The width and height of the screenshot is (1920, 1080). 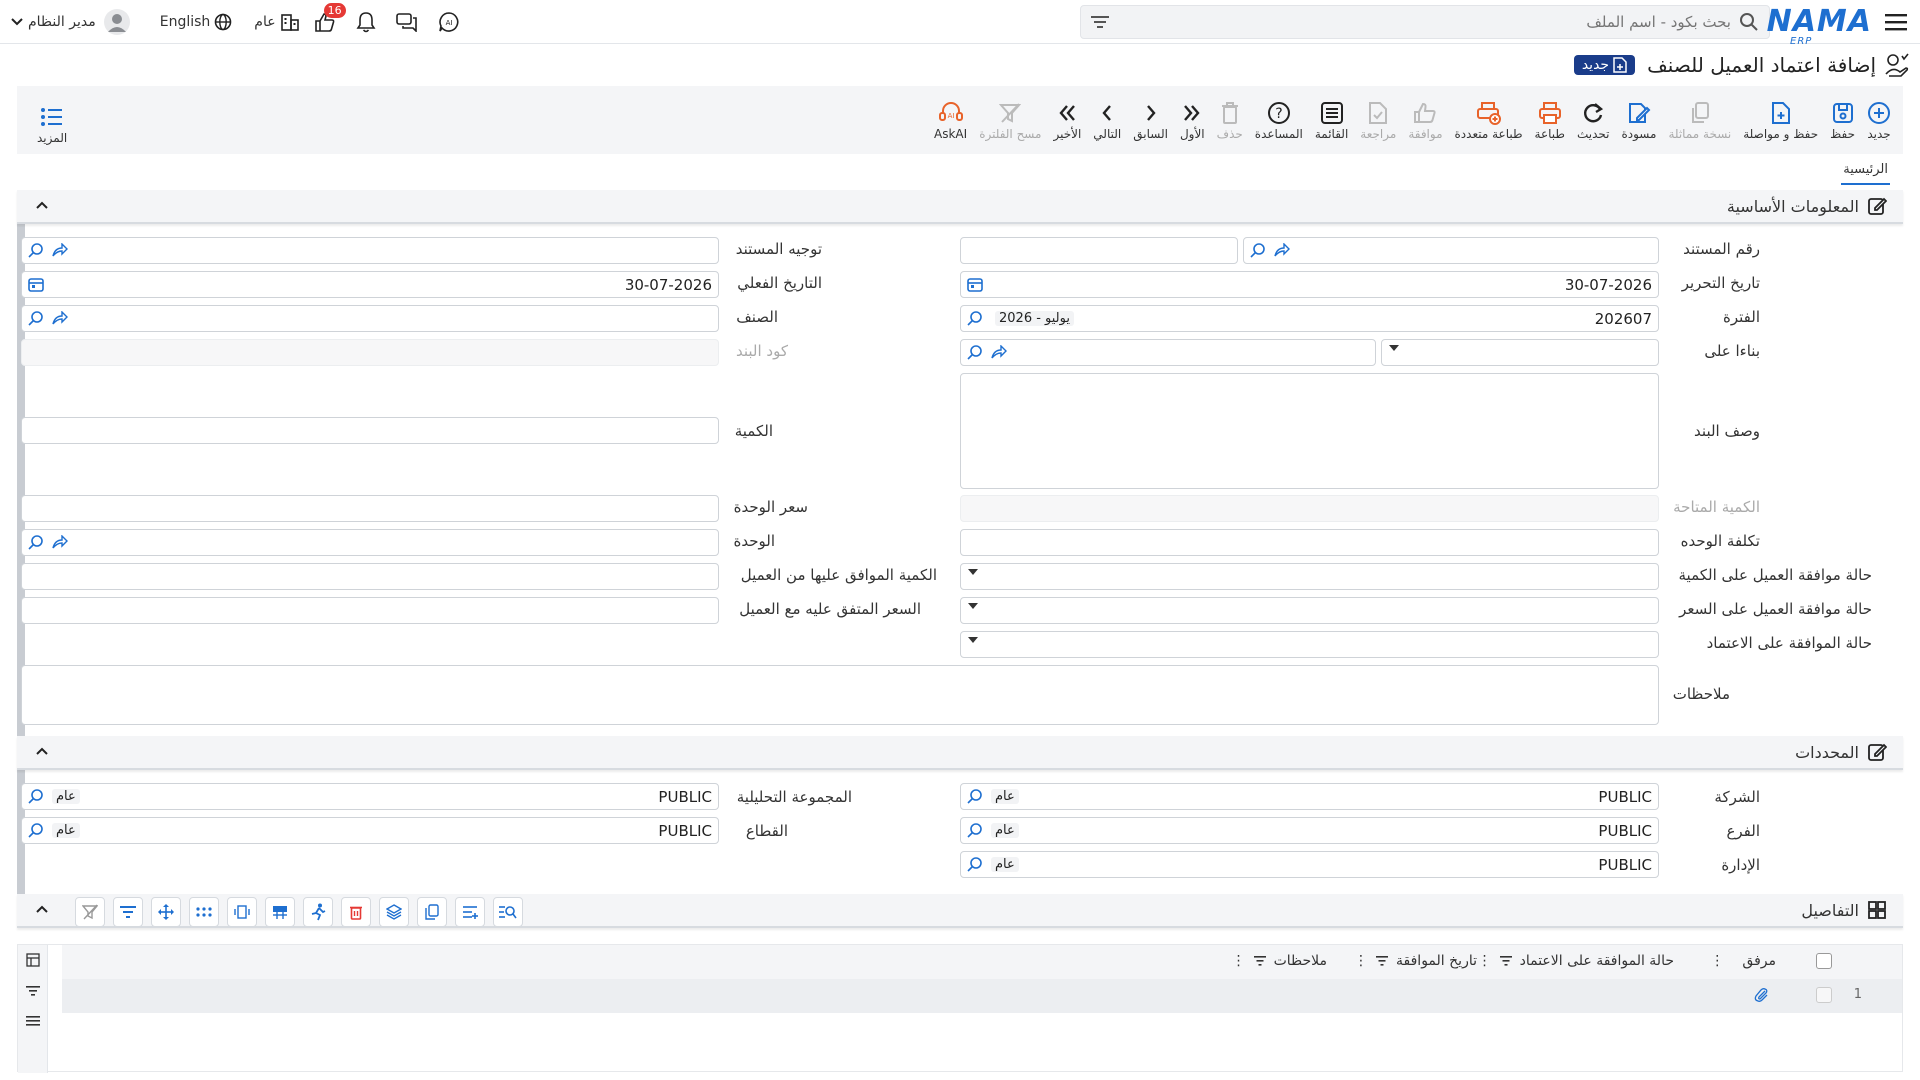 What do you see at coordinates (960, 753) in the screenshot?
I see `section-determinants: المحددات` at bounding box center [960, 753].